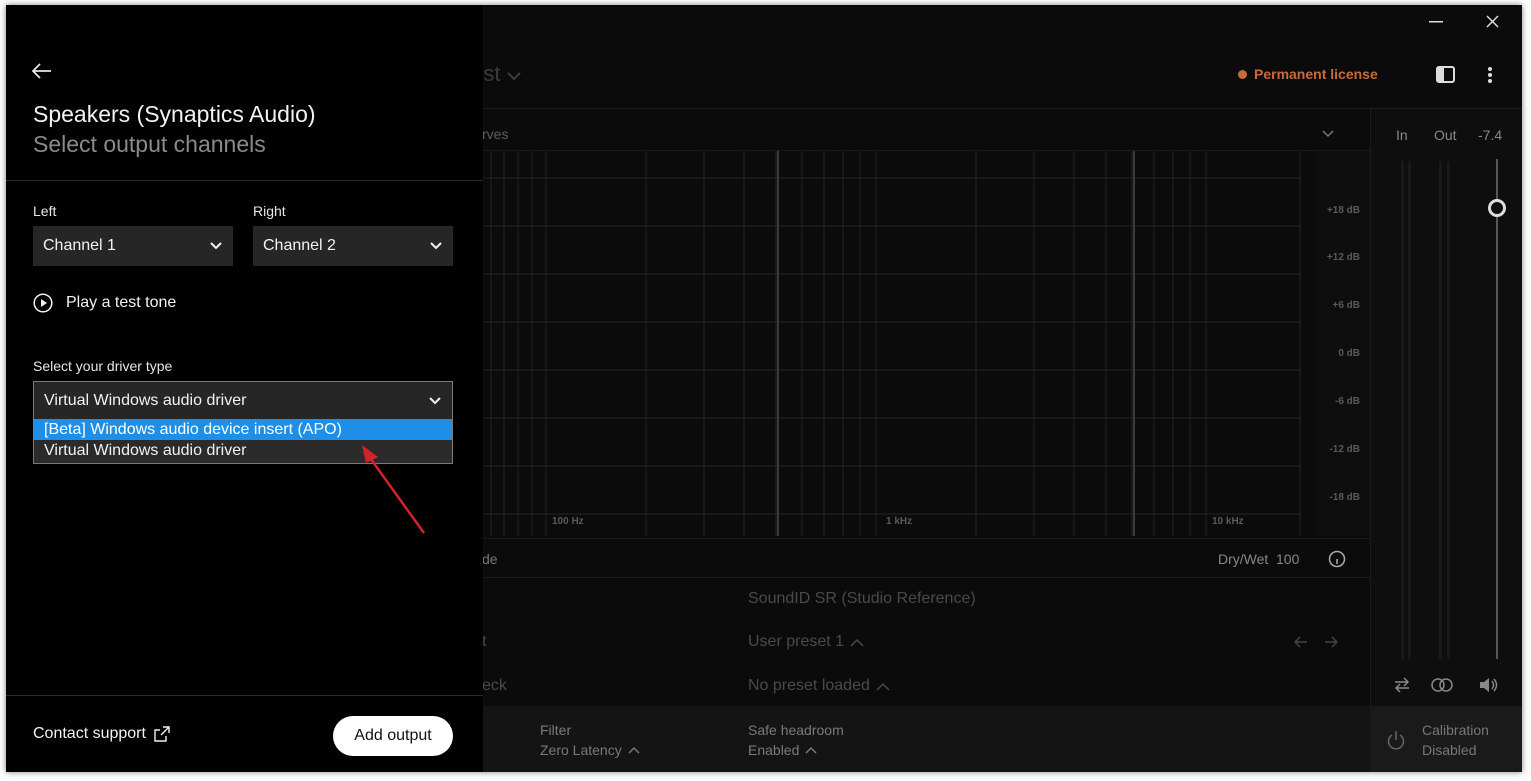 The height and width of the screenshot is (781, 1531). Describe the element at coordinates (899, 521) in the screenshot. I see `hz-label: 1 kHz` at that location.